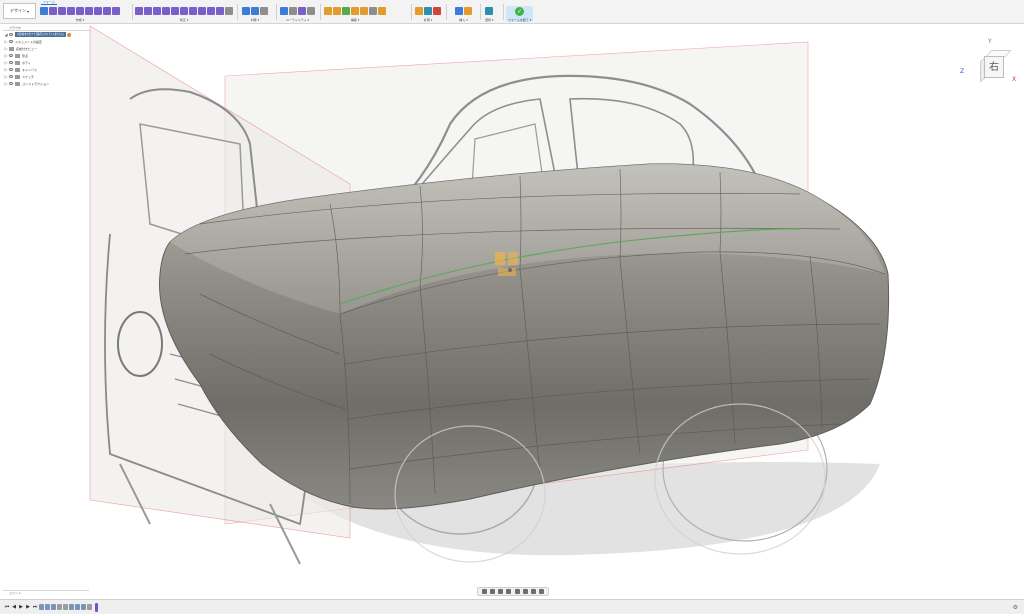  Describe the element at coordinates (489, 11) in the screenshot. I see `select-cursor-icon` at that location.